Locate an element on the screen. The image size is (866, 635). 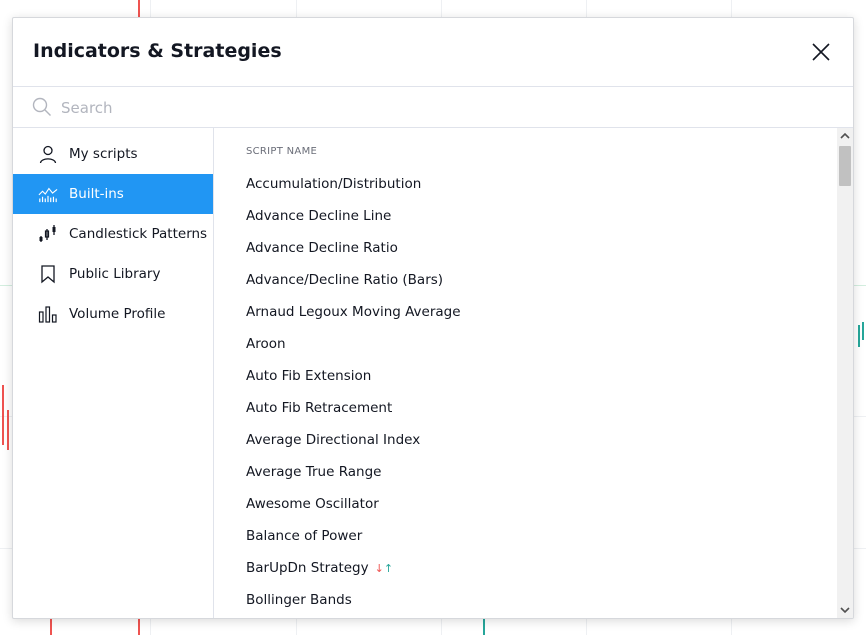
script-item: Awesome Oscillator is located at coordinates (534, 504).